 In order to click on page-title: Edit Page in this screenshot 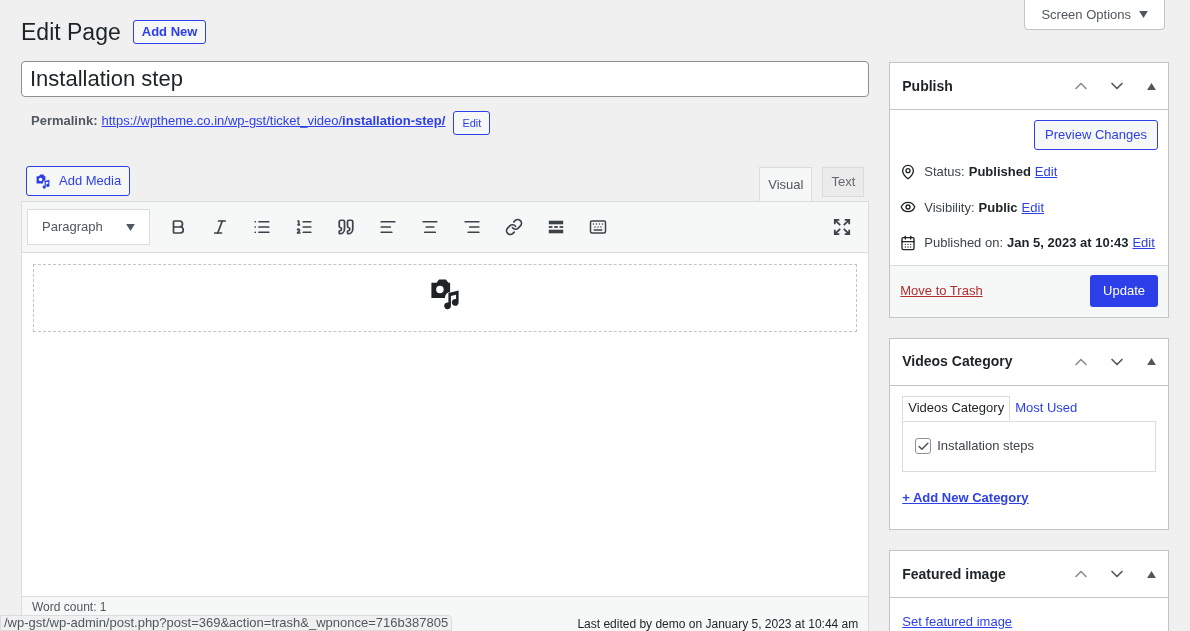, I will do `click(71, 32)`.